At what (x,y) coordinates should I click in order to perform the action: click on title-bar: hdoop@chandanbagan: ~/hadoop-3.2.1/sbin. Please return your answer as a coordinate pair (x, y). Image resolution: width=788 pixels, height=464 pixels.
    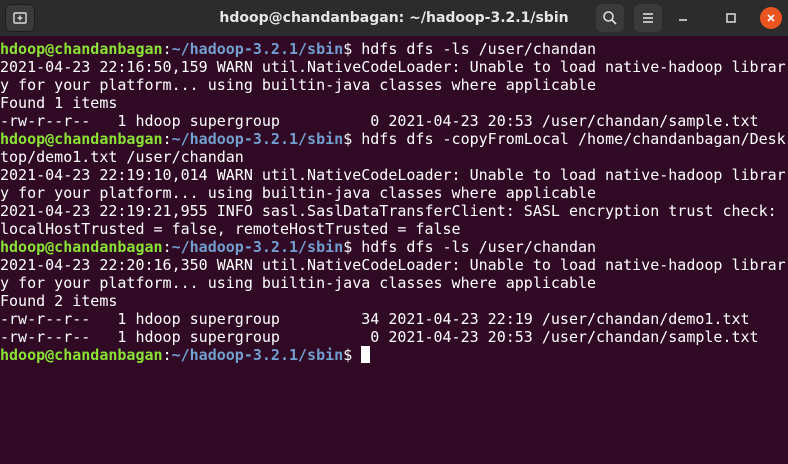
    Looking at the image, I should click on (394, 18).